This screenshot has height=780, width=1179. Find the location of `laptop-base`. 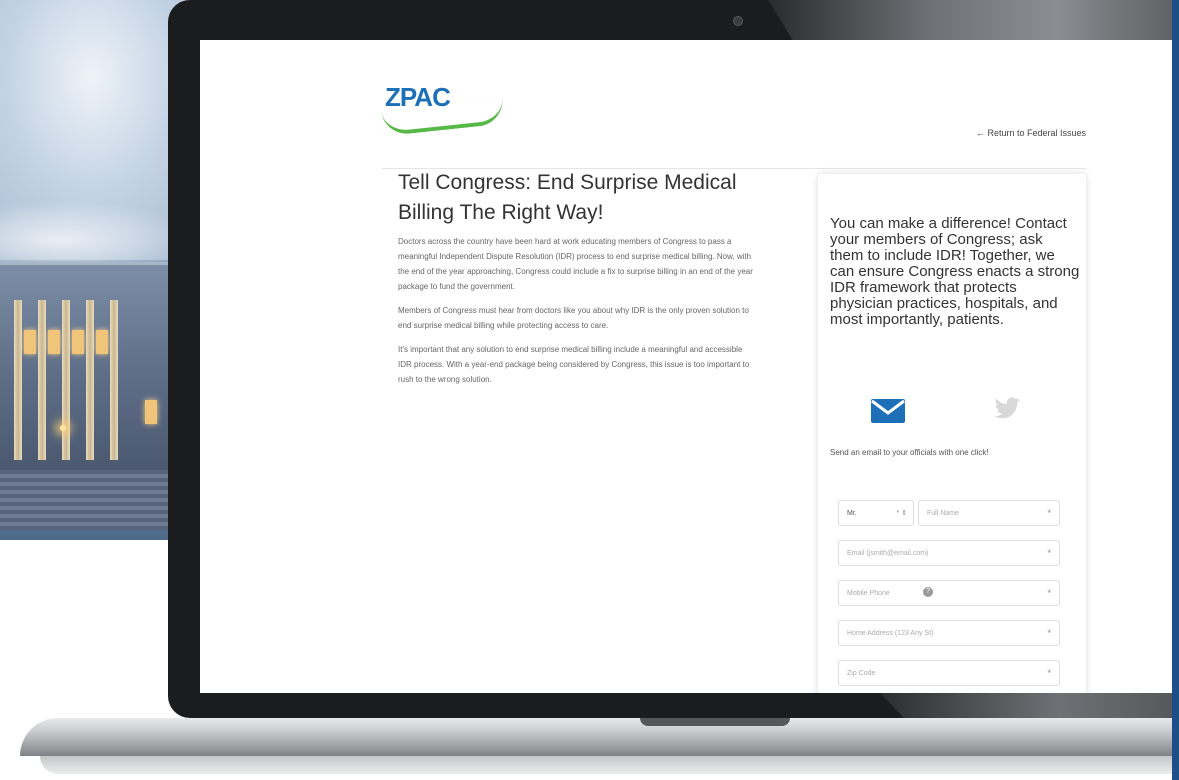

laptop-base is located at coordinates (599, 737).